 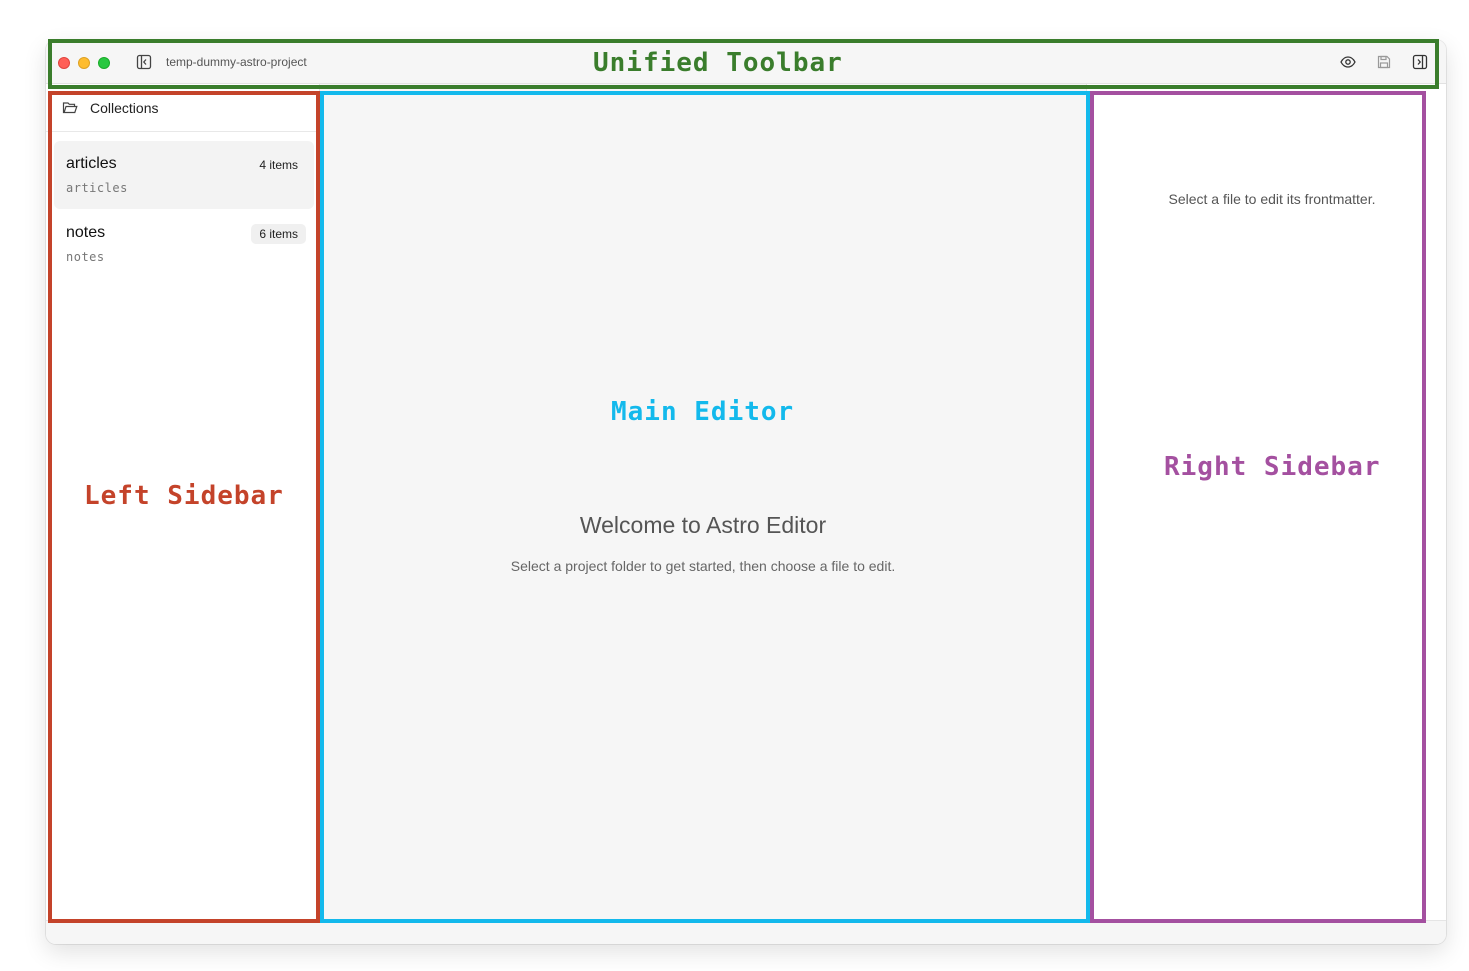 What do you see at coordinates (182, 108) in the screenshot?
I see `collections-header: Collections` at bounding box center [182, 108].